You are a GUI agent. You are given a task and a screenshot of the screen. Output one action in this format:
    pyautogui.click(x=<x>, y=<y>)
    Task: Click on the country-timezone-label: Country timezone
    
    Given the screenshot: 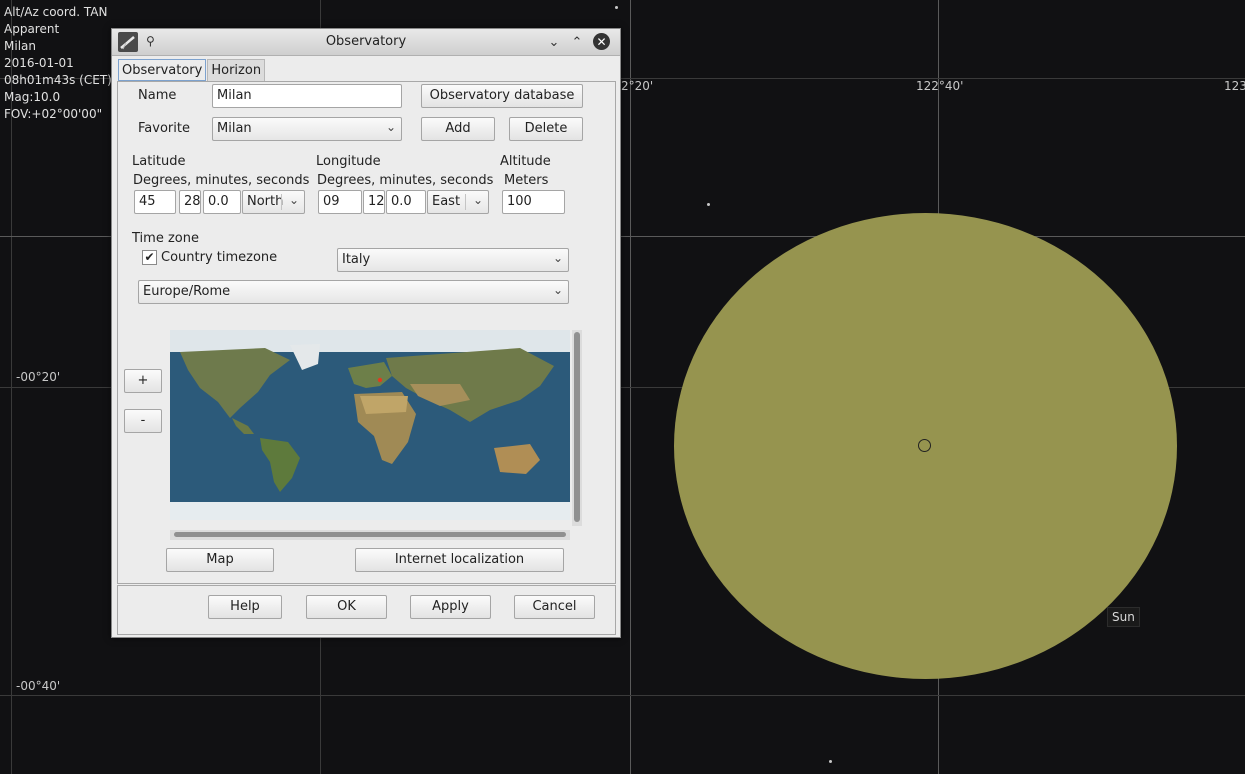 What is the action you would take?
    pyautogui.click(x=219, y=257)
    